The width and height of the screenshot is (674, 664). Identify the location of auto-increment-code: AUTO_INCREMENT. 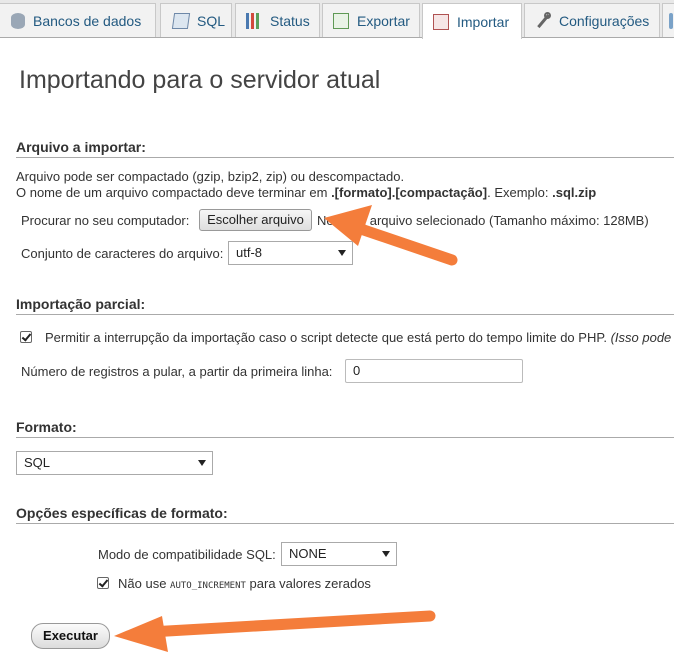
(208, 586).